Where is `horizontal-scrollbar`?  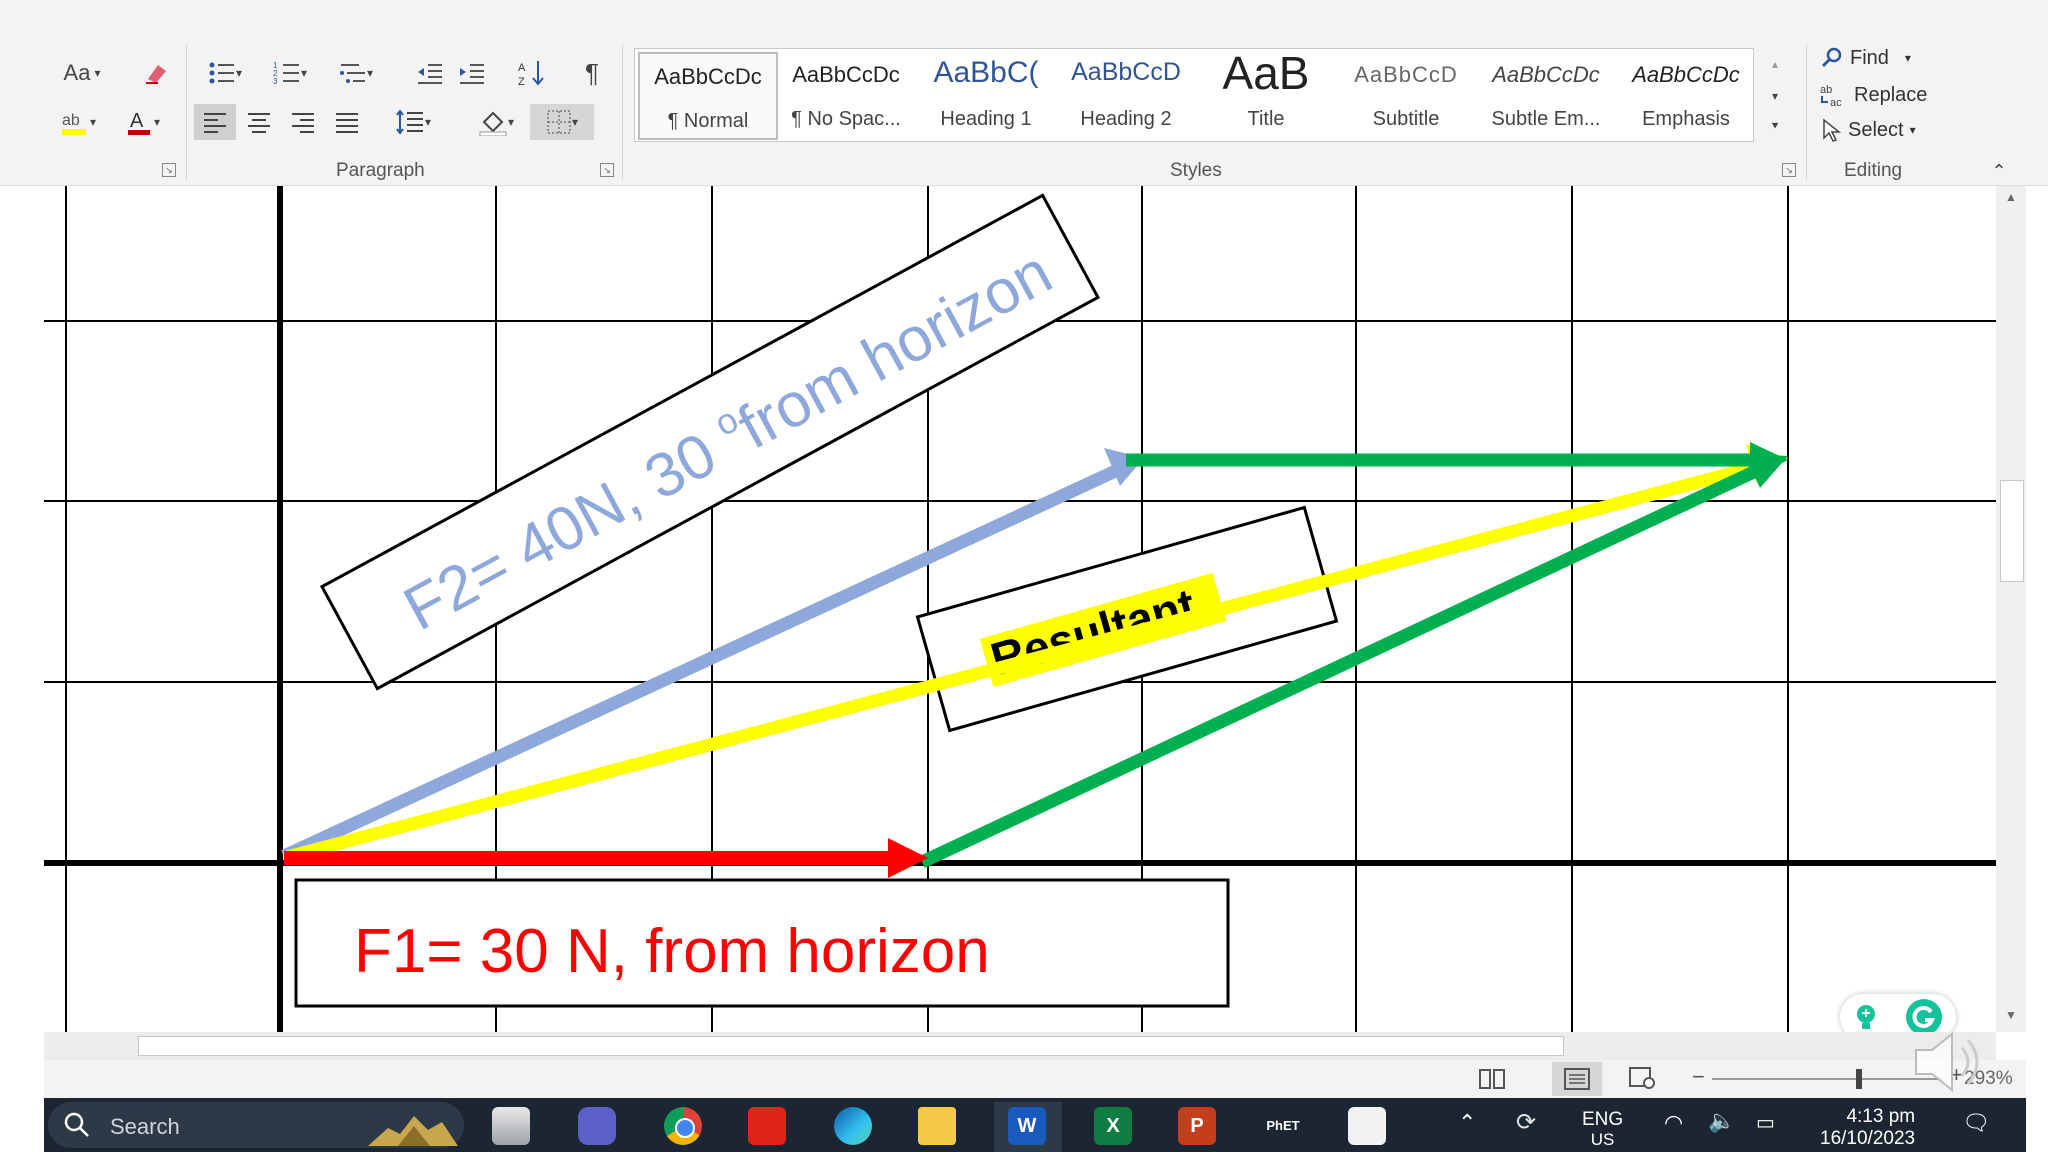 horizontal-scrollbar is located at coordinates (1020, 1046).